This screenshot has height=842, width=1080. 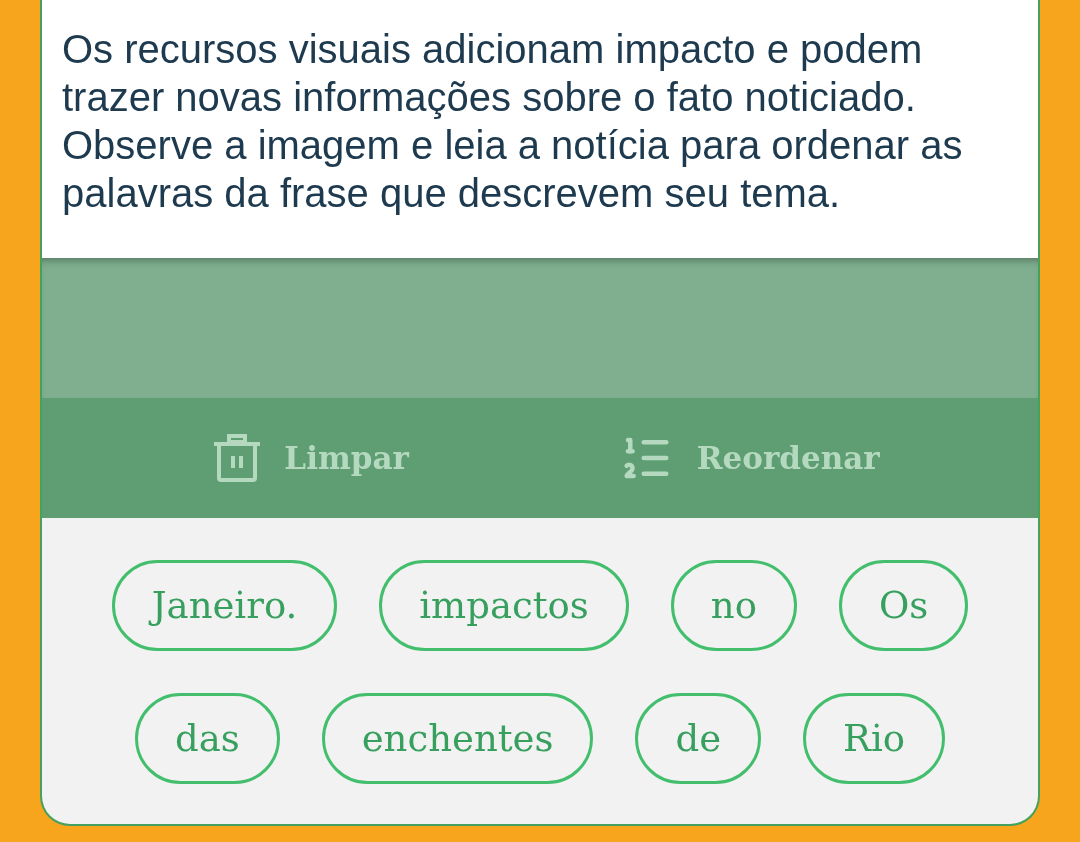 I want to click on word-chip: enchentes, so click(x=457, y=738).